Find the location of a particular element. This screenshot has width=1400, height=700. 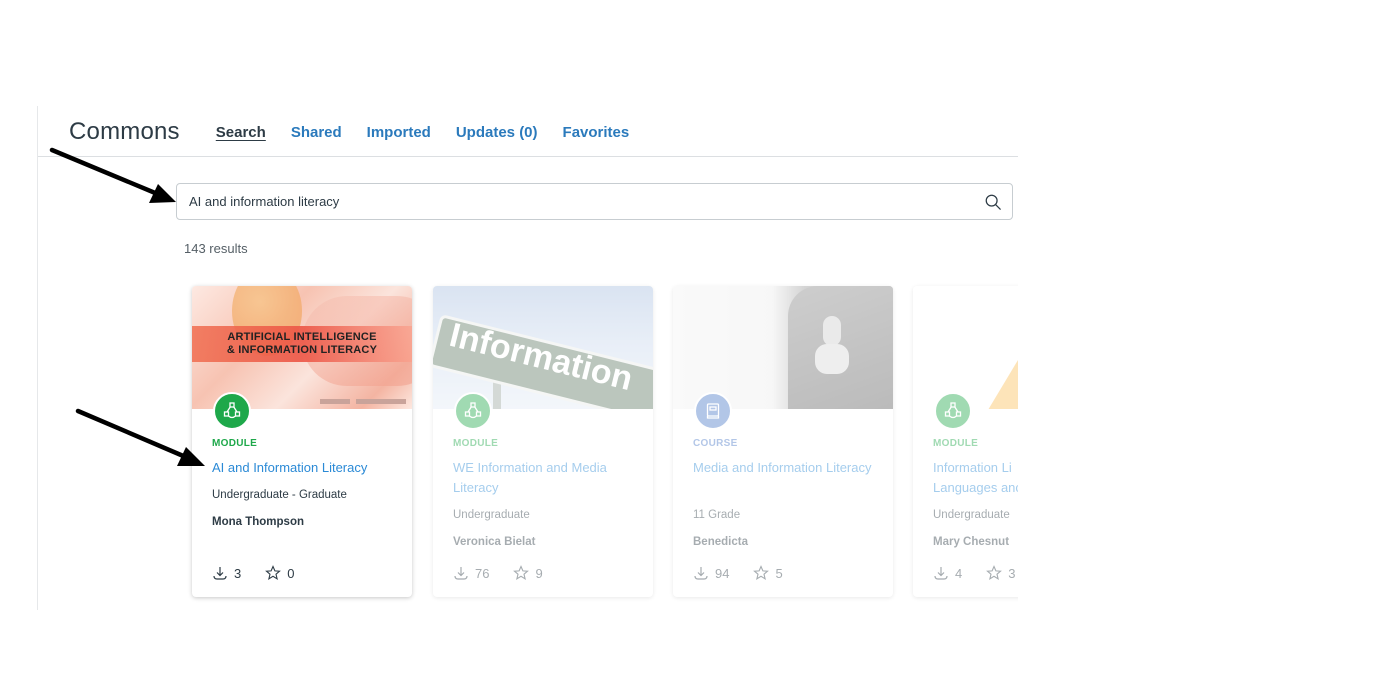

favorite-count: 3 is located at coordinates (1000, 573).